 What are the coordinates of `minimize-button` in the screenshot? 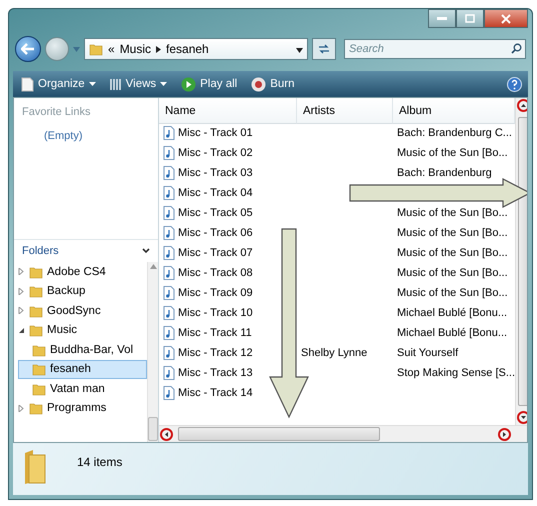 It's located at (442, 18).